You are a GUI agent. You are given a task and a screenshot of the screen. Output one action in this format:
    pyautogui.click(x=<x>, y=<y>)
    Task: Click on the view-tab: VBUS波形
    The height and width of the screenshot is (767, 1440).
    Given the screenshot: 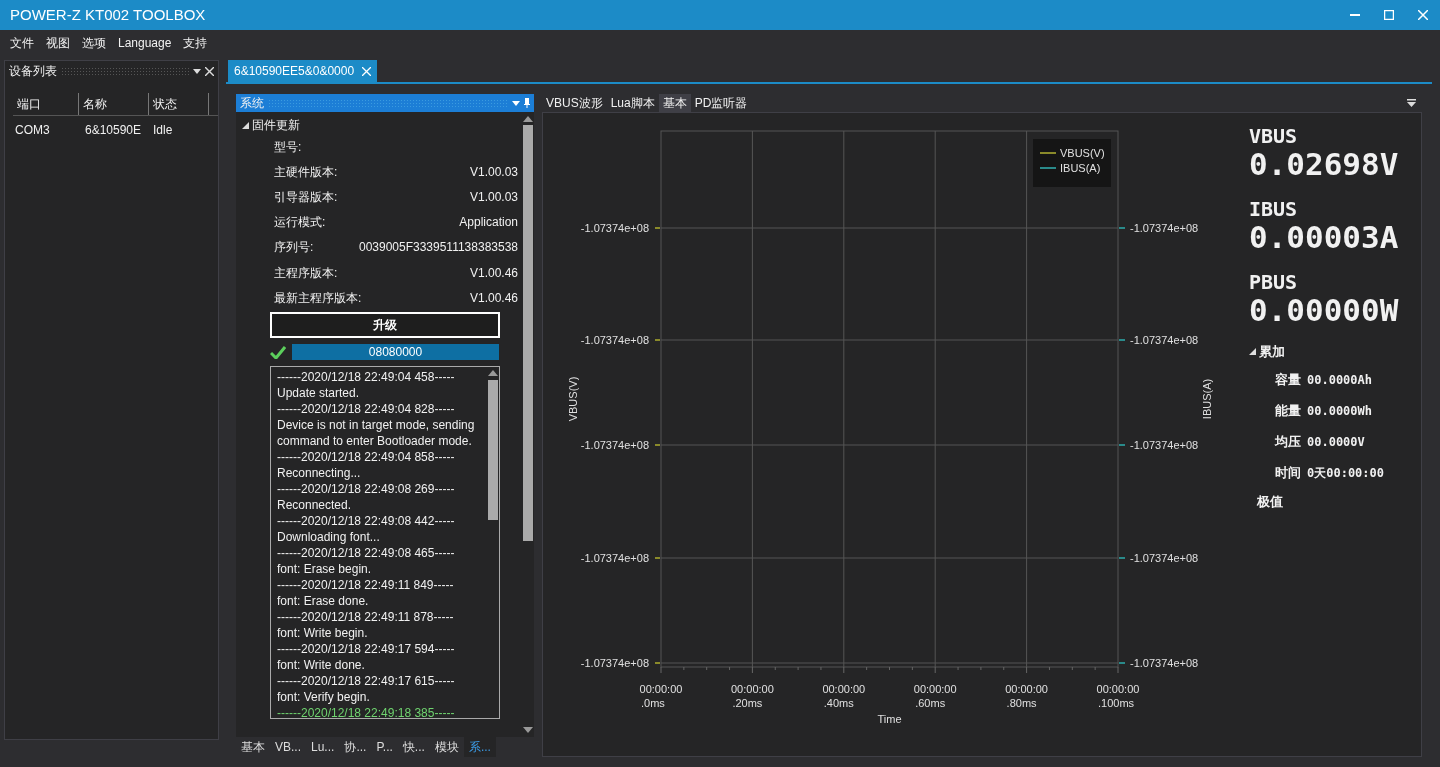 What is the action you would take?
    pyautogui.click(x=574, y=103)
    